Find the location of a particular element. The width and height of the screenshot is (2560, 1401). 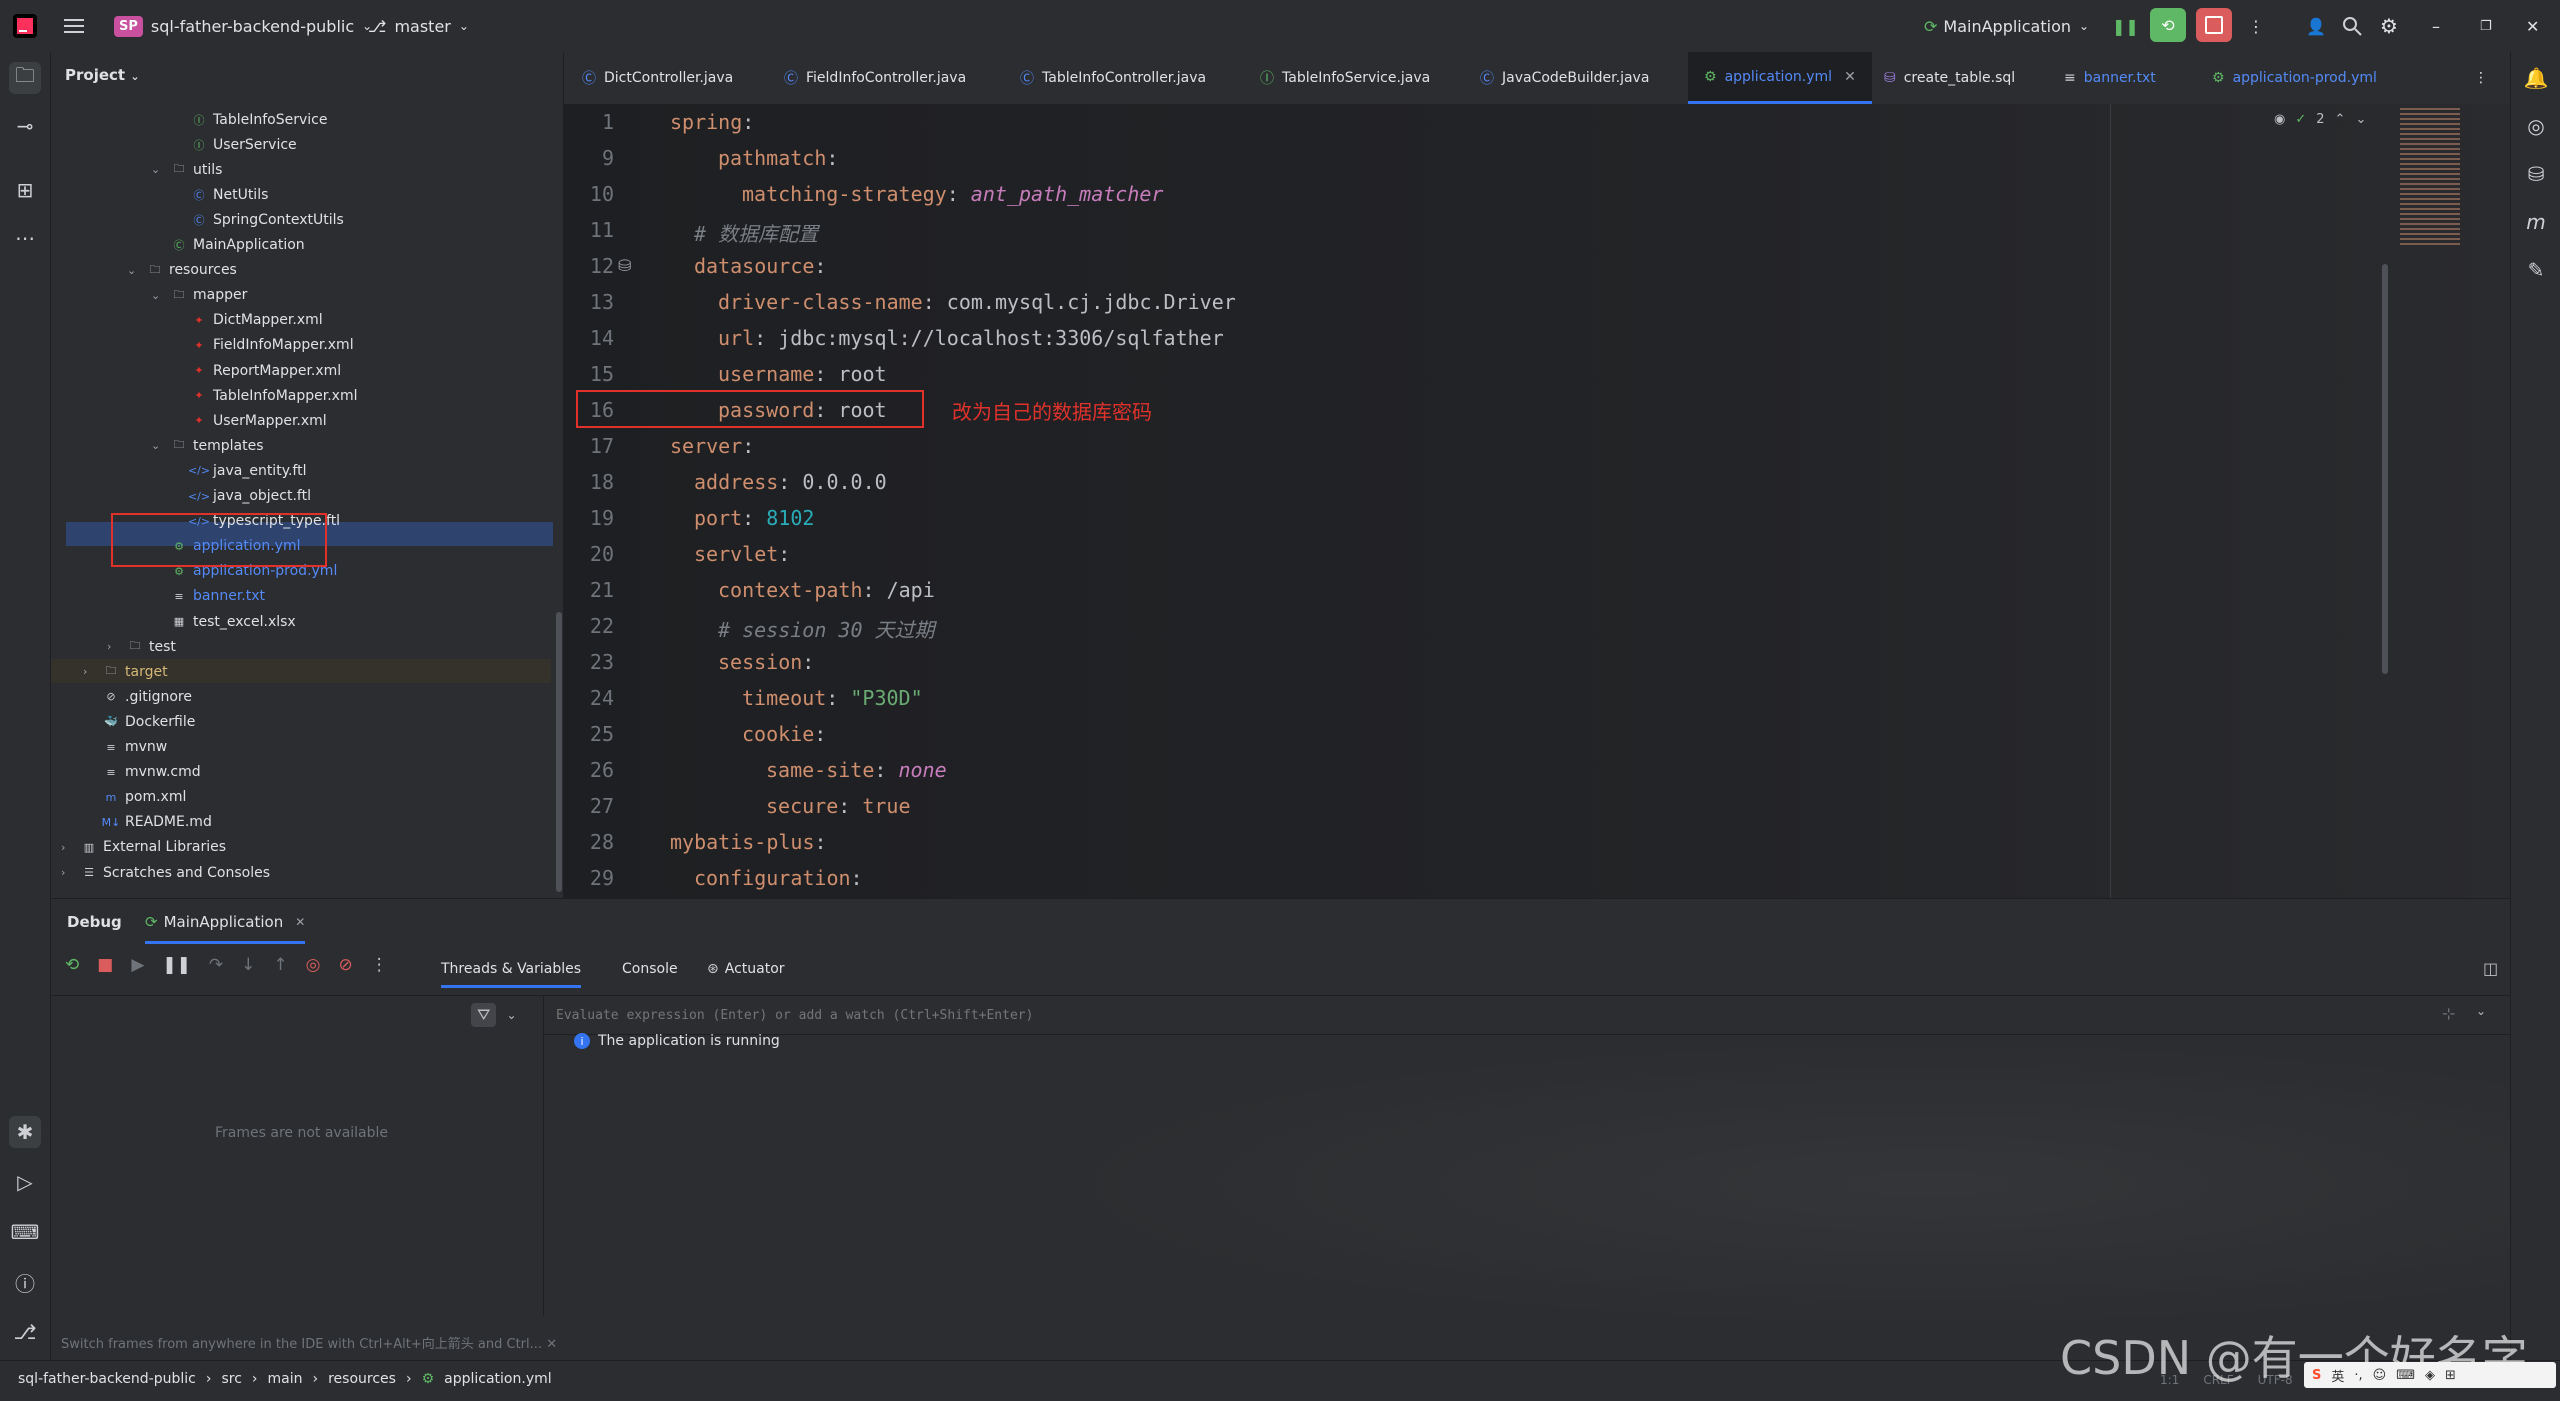

tree-item: ▦ test_excel.xlsx is located at coordinates (233, 621).